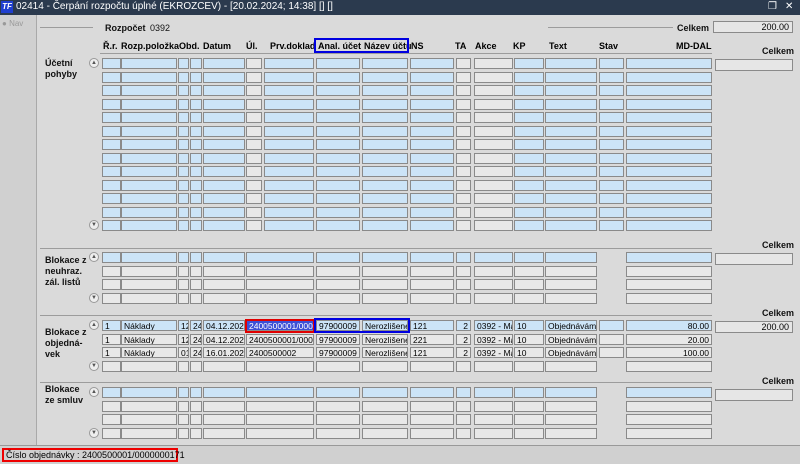 Image resolution: width=800 pixels, height=464 pixels. I want to click on scroll-down-icon: ▼, so click(94, 432).